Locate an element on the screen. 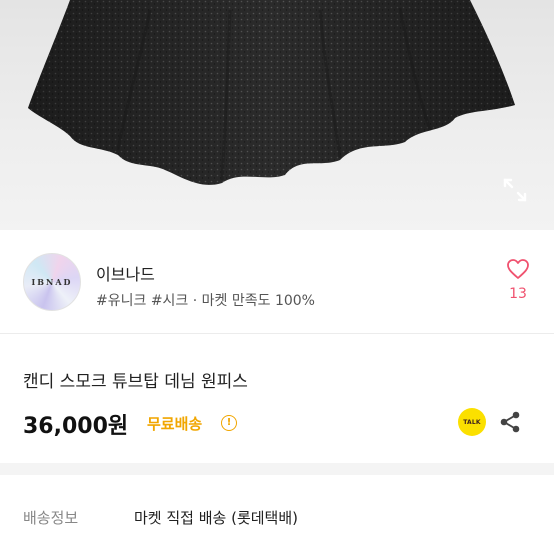  like-button: 13 is located at coordinates (518, 280).